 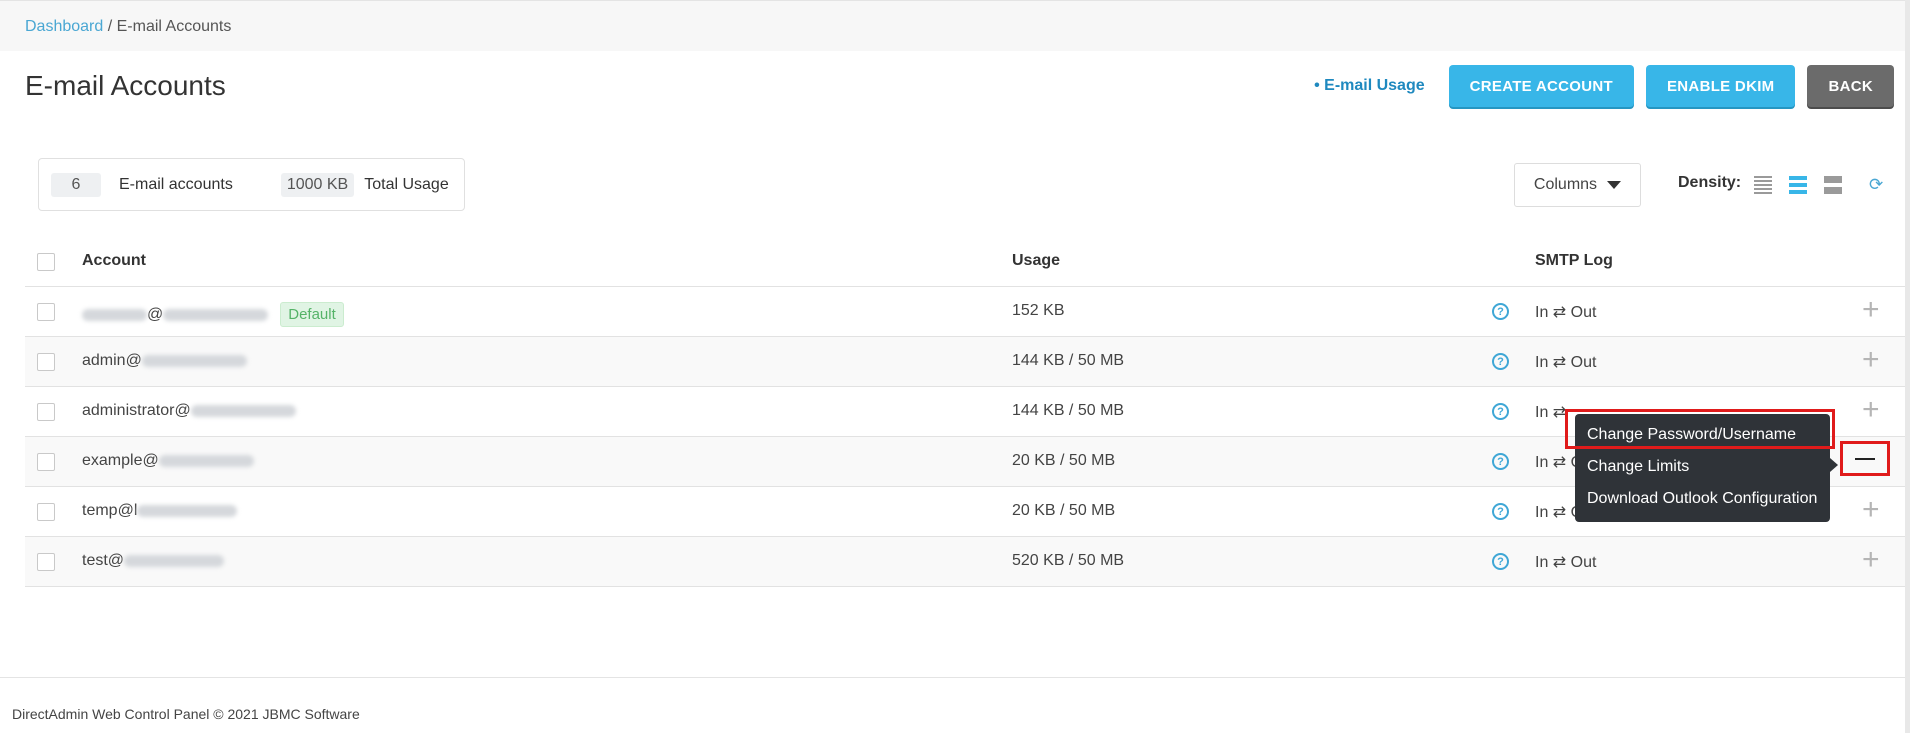 I want to click on table-row: test@ 520 KB / 50 MB ? In ⇄ Out +, so click(x=965, y=562).